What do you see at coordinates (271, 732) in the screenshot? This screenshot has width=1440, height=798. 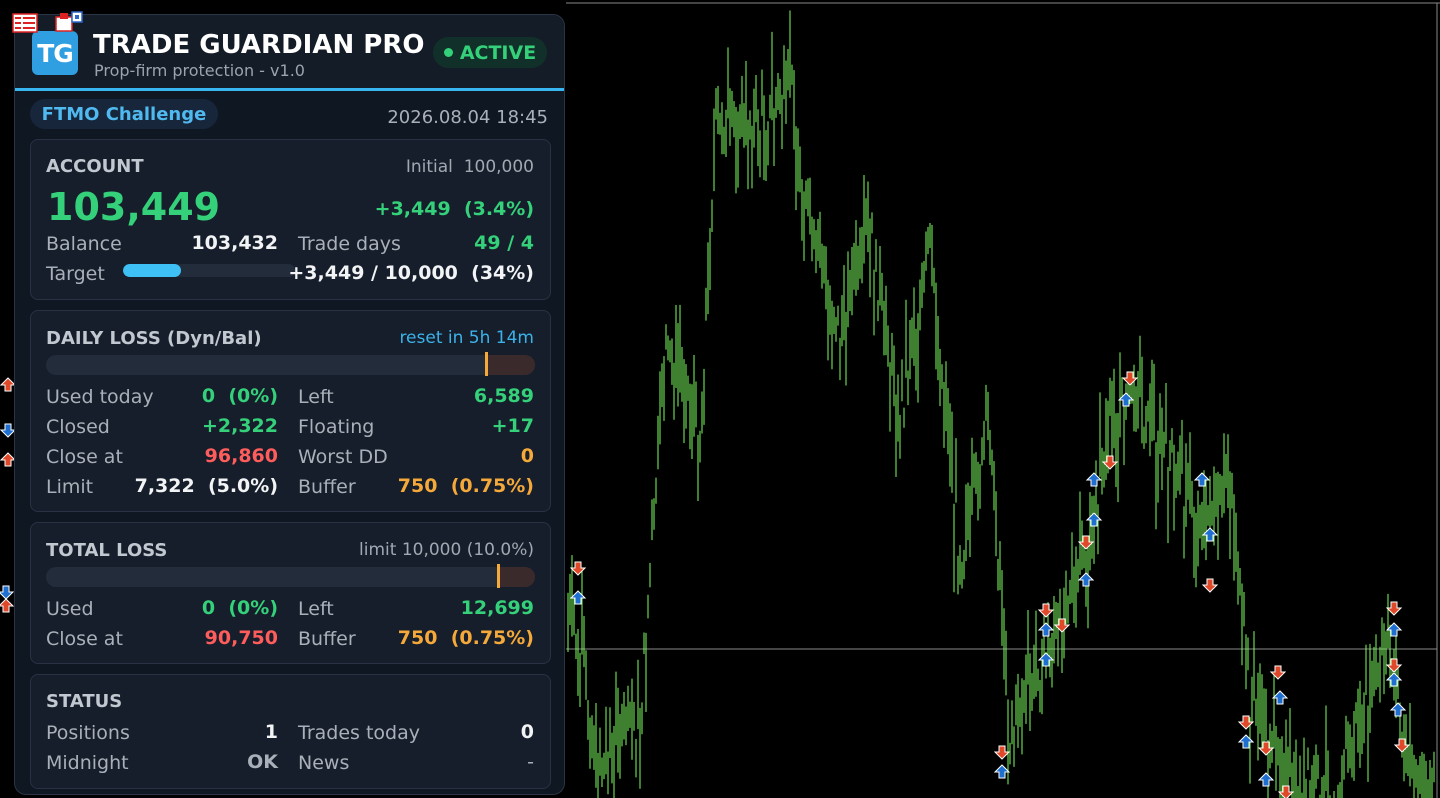 I see `positions-value: 1` at bounding box center [271, 732].